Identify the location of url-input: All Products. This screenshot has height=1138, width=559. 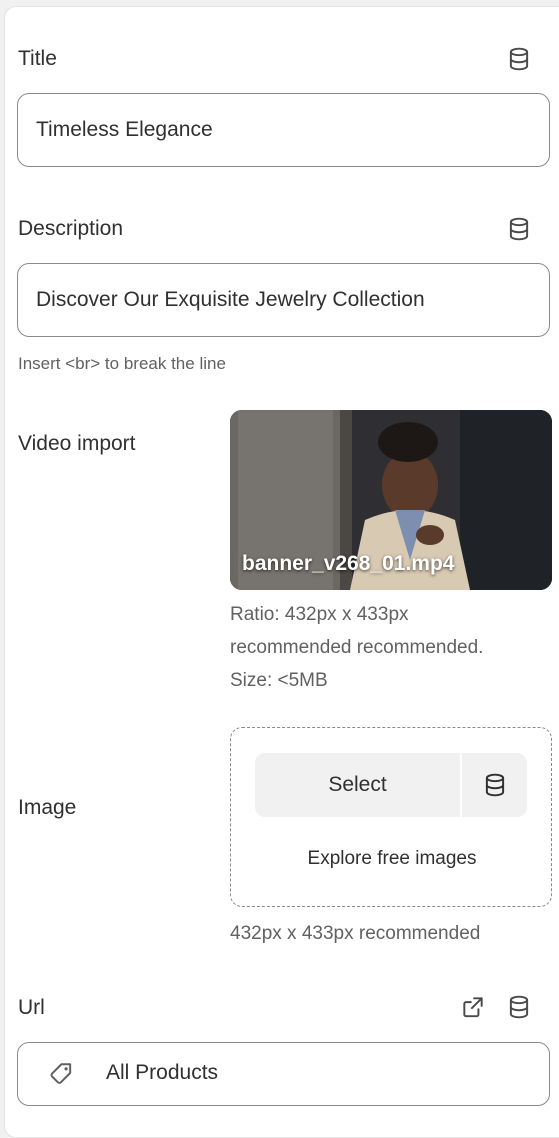
(283, 1074).